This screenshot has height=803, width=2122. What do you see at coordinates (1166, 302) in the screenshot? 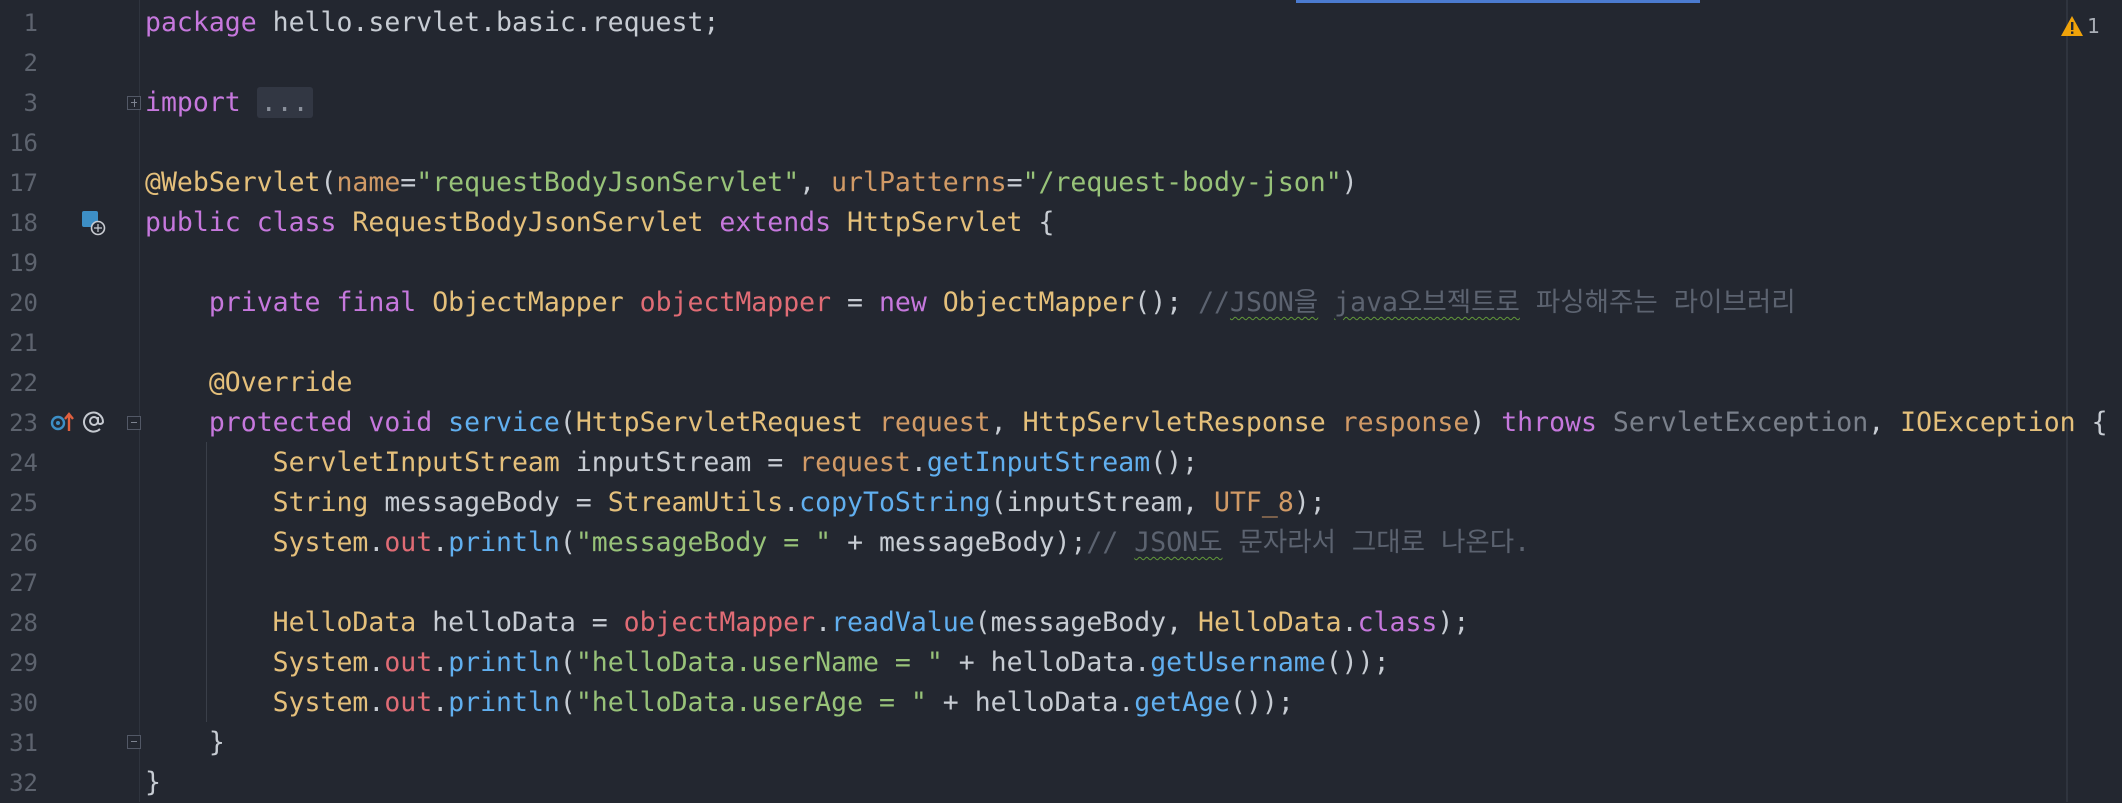
I see `code-token: ();` at bounding box center [1166, 302].